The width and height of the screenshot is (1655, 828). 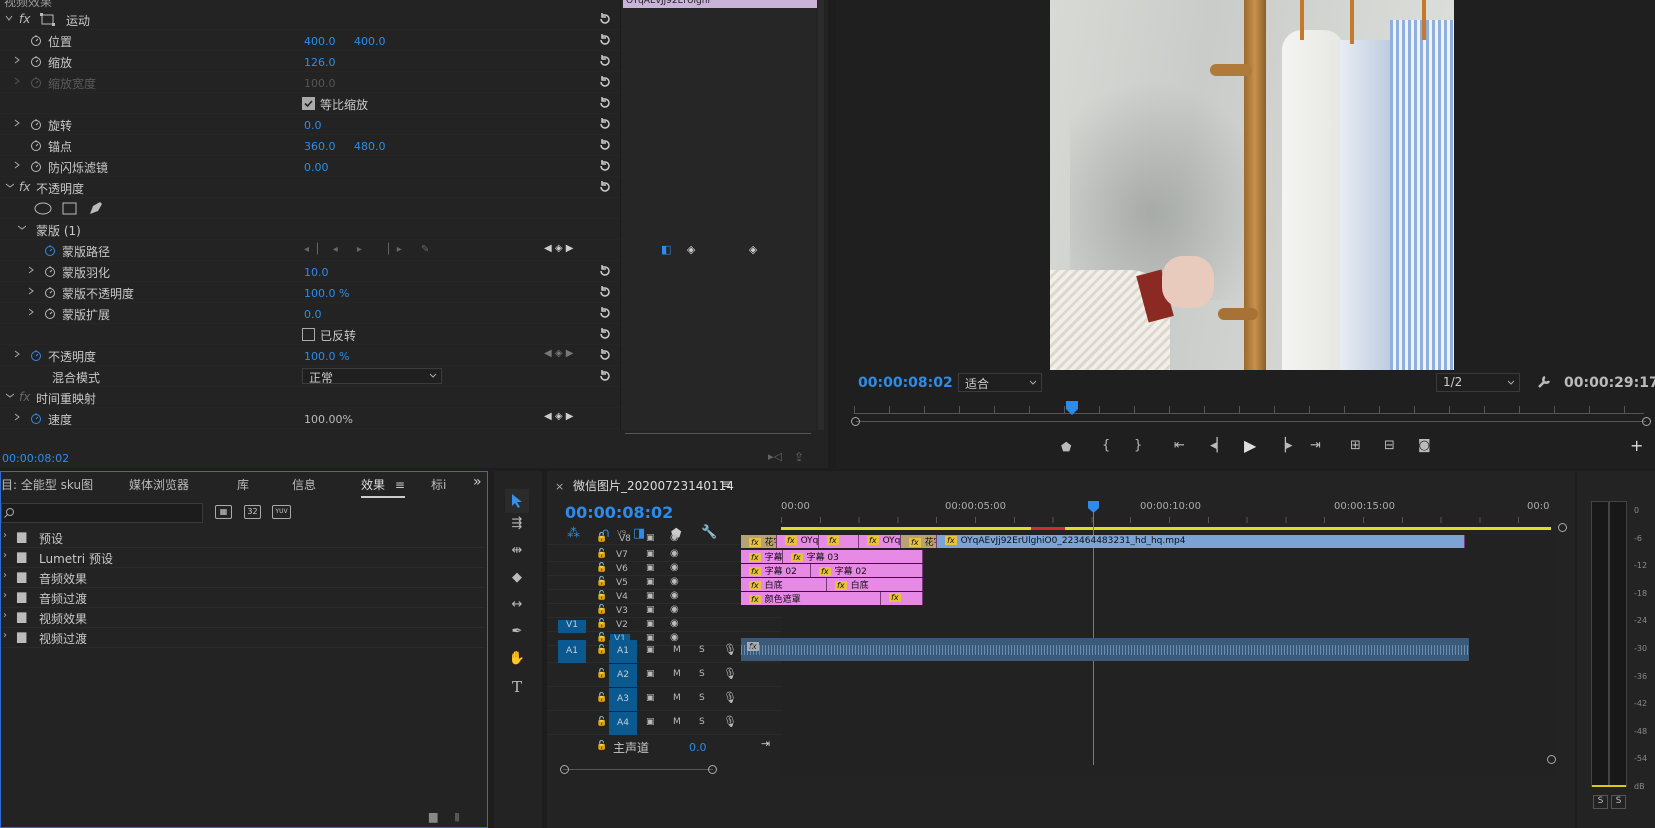 I want to click on timeline-scrollbar, so click(x=638, y=772).